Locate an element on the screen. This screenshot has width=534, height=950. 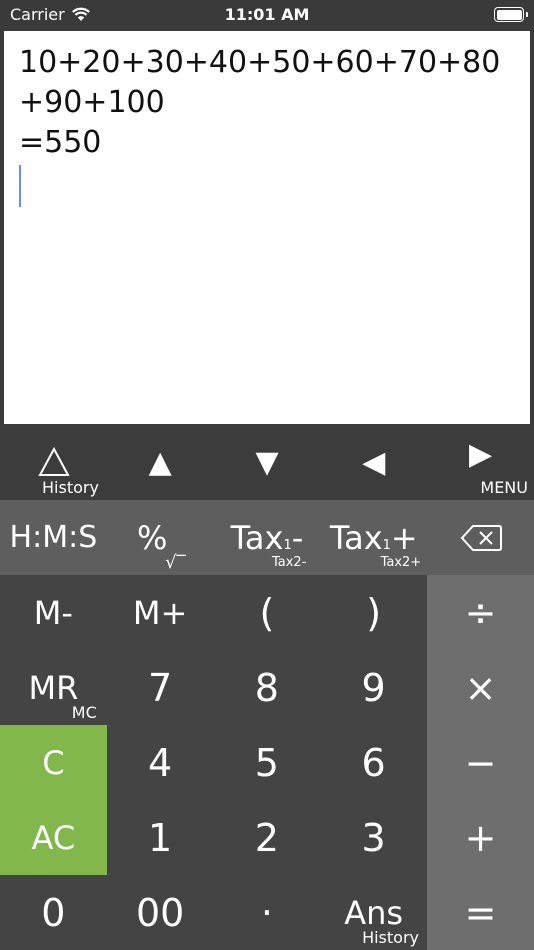
hms-button: H:M:S is located at coordinates (53, 537).